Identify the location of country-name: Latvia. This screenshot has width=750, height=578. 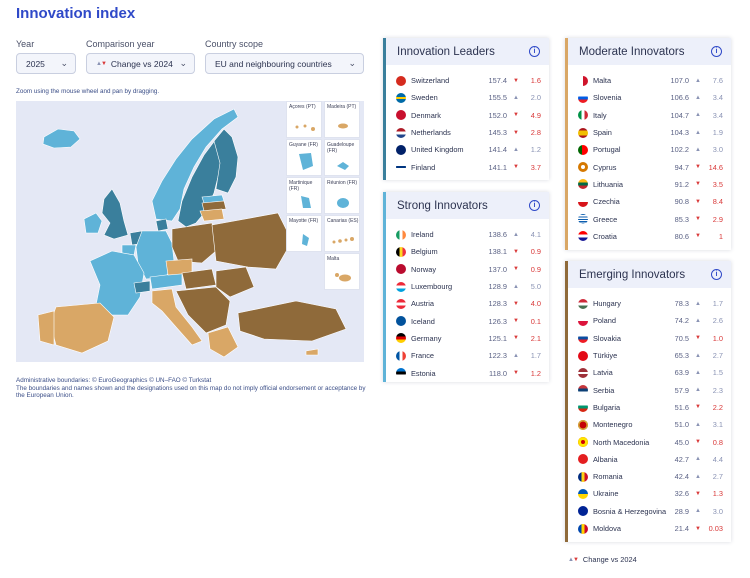
(603, 373).